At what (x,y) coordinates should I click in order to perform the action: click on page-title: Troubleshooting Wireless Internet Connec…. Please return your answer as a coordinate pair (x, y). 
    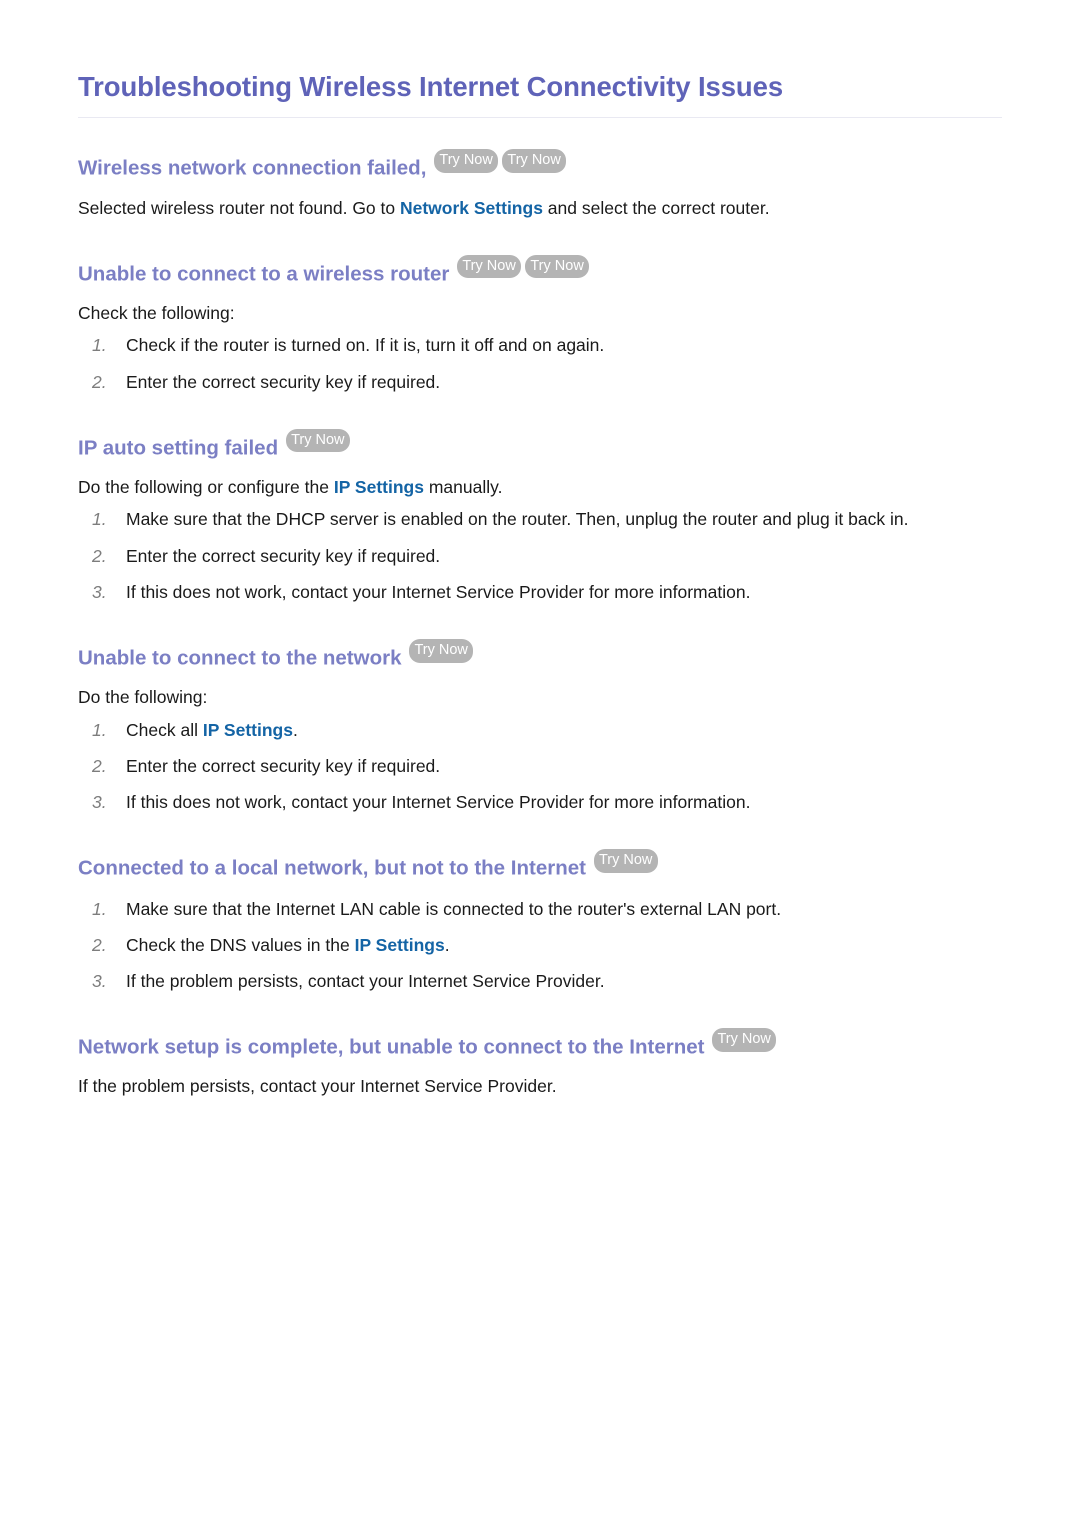
    Looking at the image, I should click on (431, 86).